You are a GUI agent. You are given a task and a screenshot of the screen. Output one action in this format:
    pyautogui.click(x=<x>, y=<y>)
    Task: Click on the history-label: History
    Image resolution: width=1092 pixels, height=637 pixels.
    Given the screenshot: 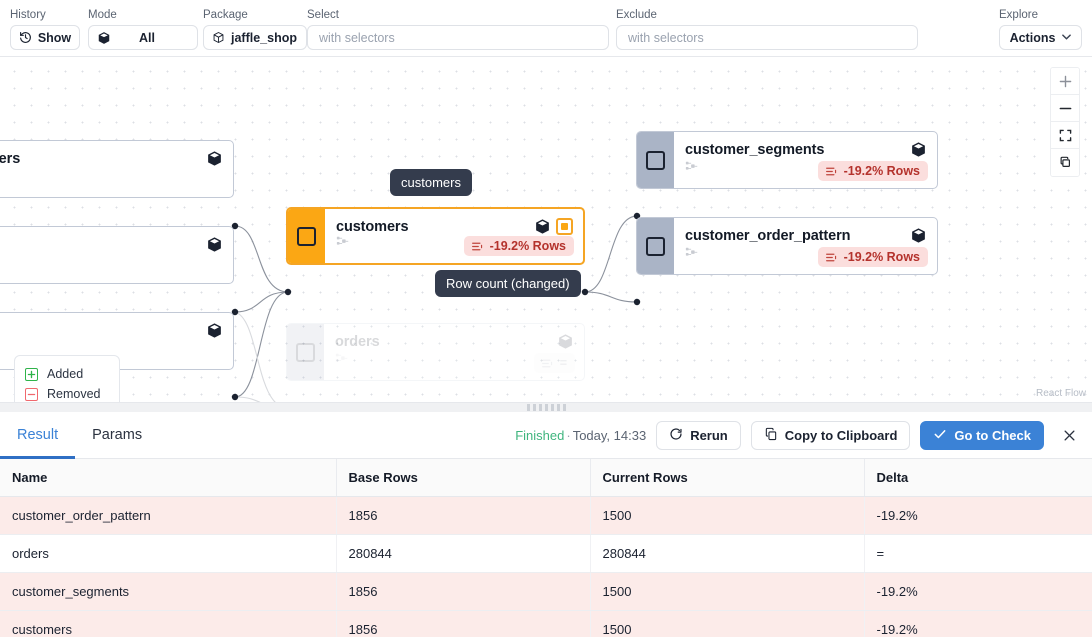 What is the action you would take?
    pyautogui.click(x=28, y=15)
    